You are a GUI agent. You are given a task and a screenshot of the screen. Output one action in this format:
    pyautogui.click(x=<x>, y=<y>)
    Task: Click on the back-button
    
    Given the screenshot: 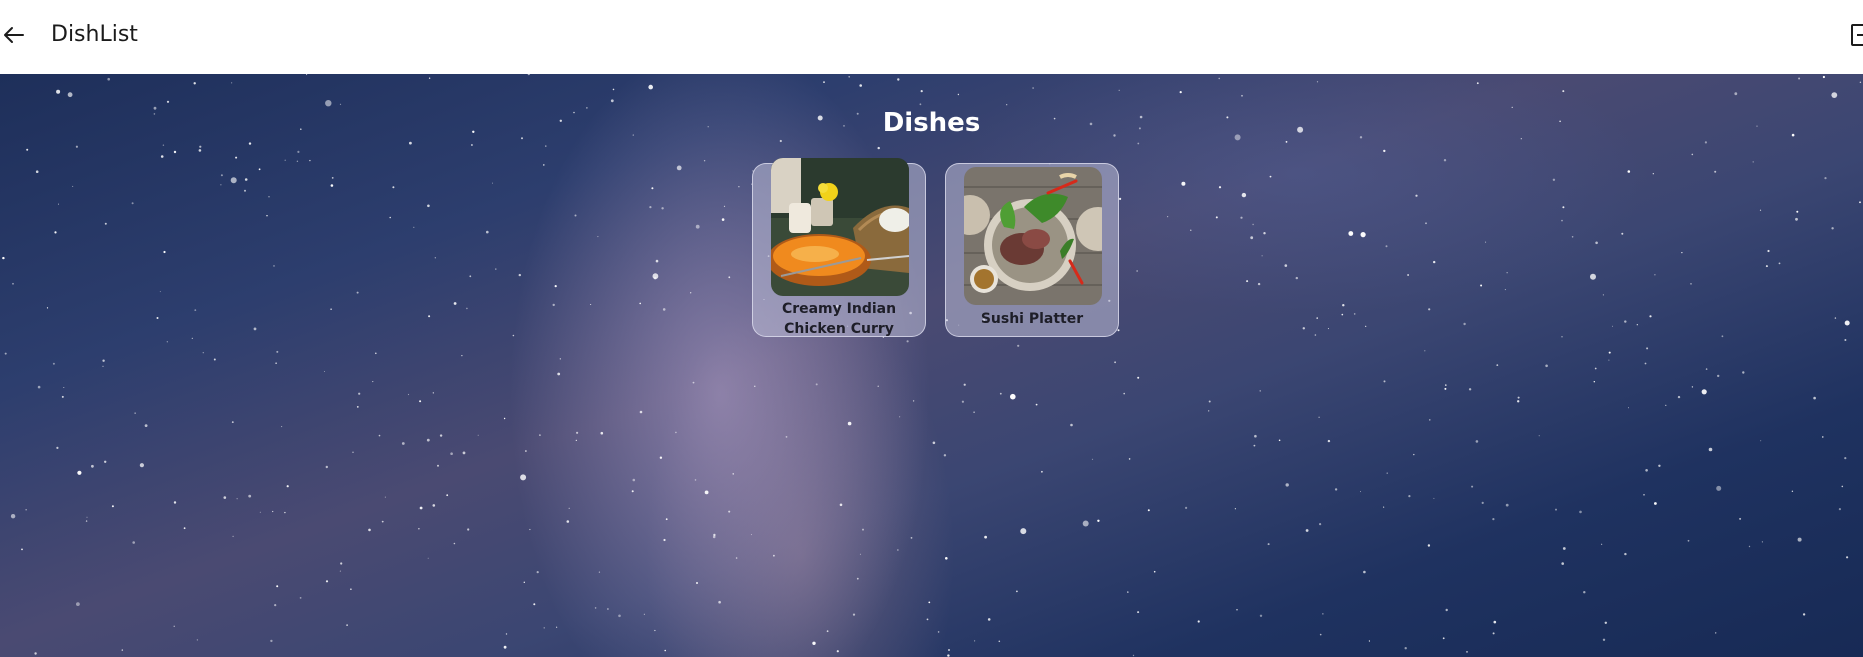 What is the action you would take?
    pyautogui.click(x=14, y=35)
    